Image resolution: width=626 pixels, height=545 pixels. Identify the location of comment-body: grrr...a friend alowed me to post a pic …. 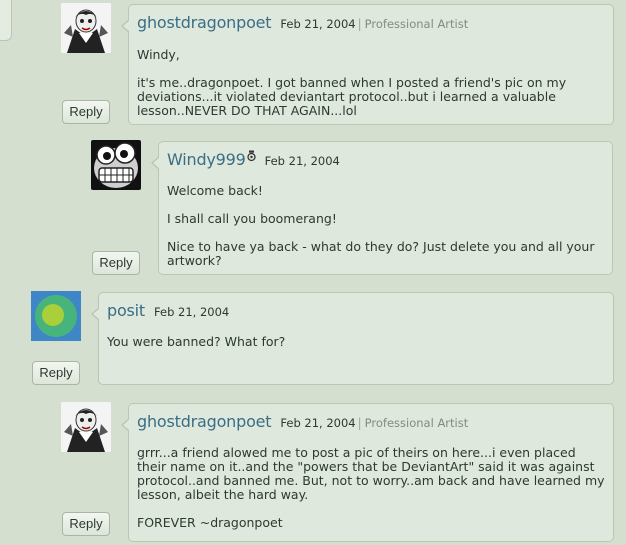
(371, 488).